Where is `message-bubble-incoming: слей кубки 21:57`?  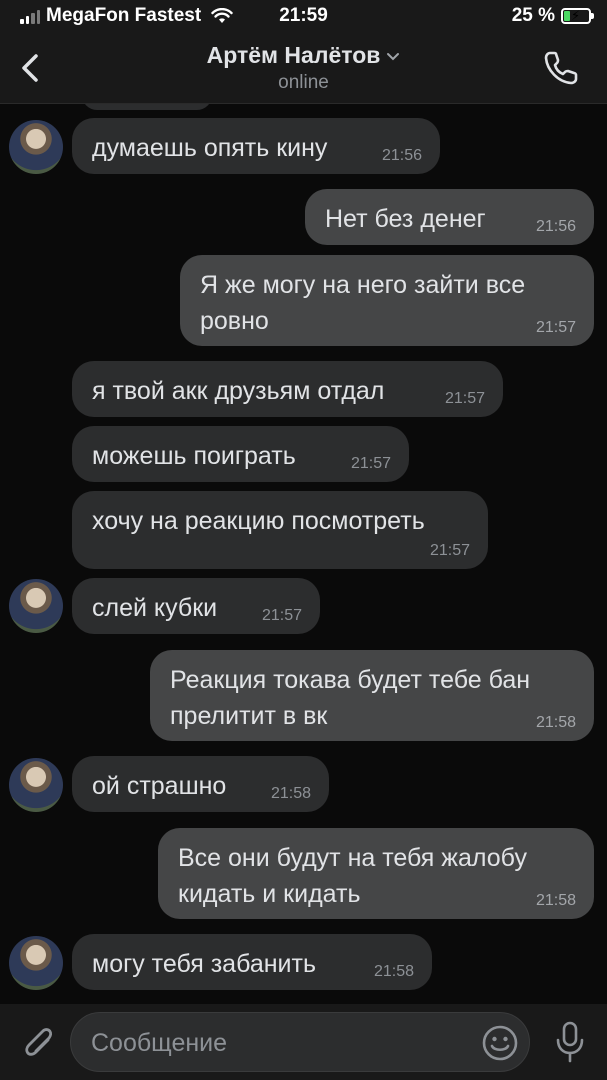
message-bubble-incoming: слей кубки 21:57 is located at coordinates (196, 606).